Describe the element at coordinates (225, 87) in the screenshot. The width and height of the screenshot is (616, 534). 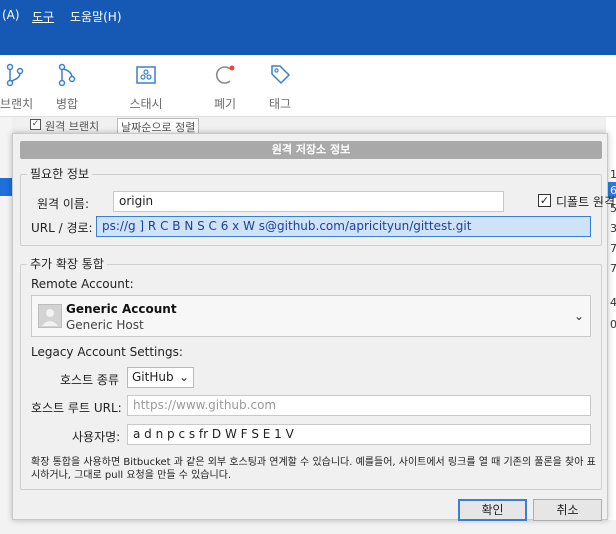
I see `toolbar-discard-button: 폐기` at that location.